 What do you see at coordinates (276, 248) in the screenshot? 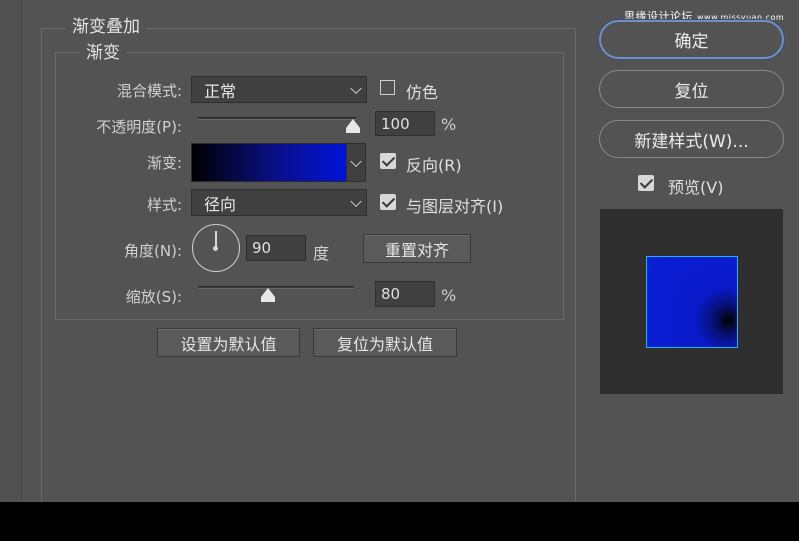
I see `angle-input: 90` at bounding box center [276, 248].